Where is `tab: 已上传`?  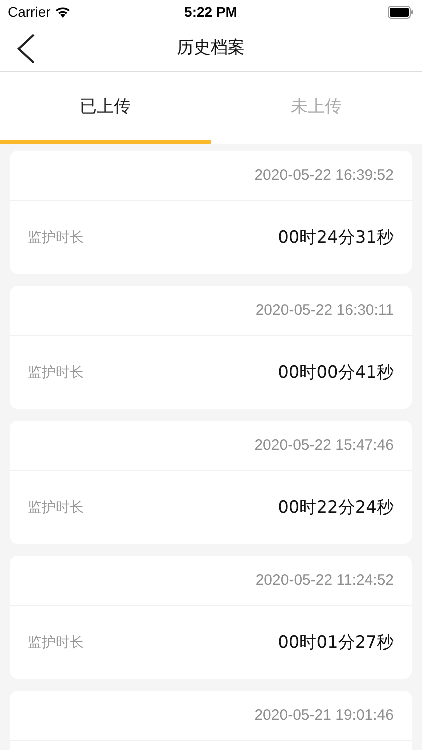 tab: 已上传 is located at coordinates (105, 108).